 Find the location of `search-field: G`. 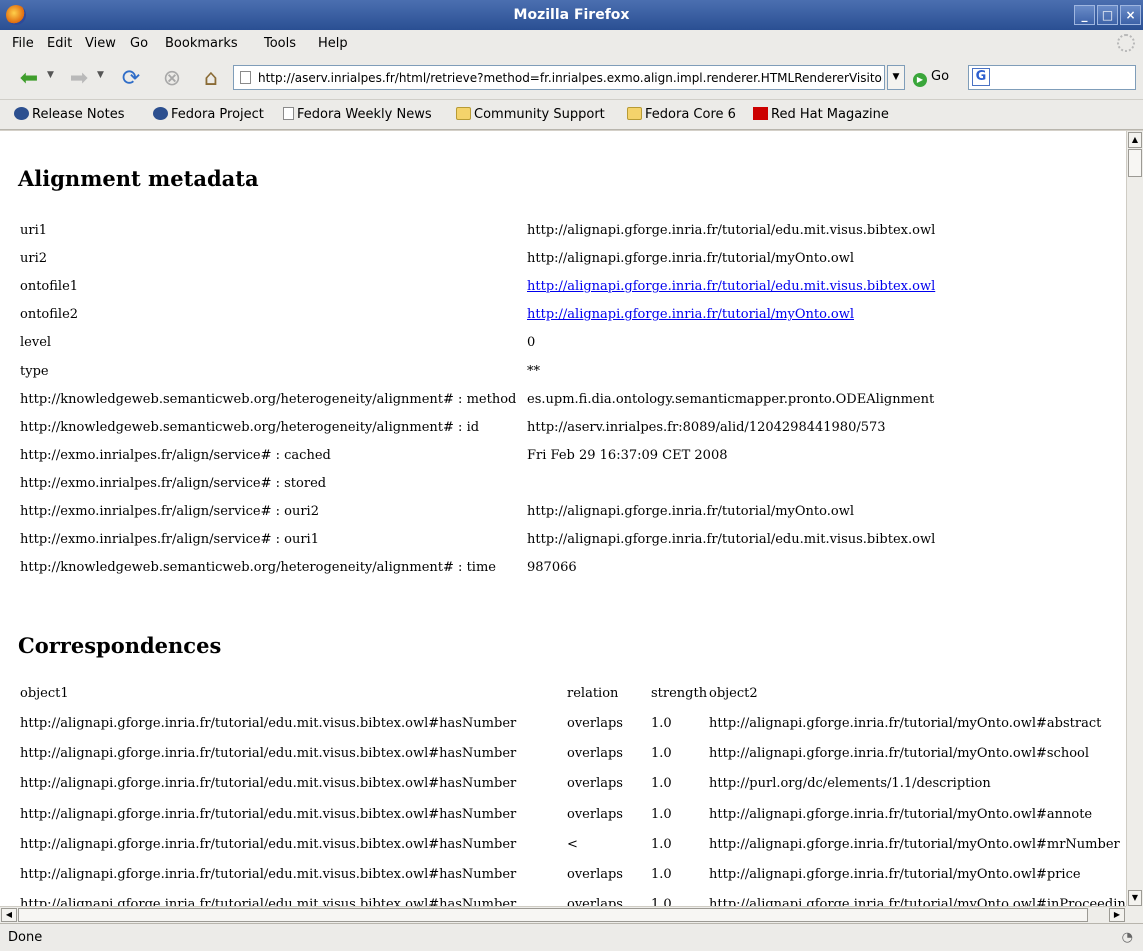

search-field: G is located at coordinates (1052, 77).